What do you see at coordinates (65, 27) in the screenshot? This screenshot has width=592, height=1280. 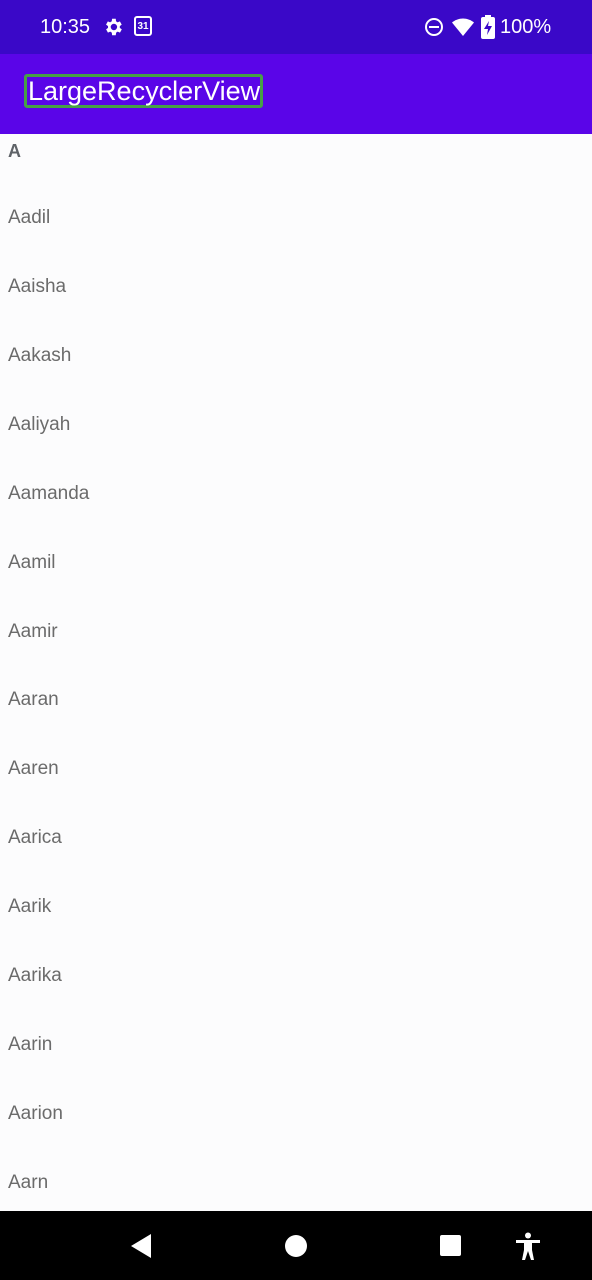 I see `status-time: 10:35` at bounding box center [65, 27].